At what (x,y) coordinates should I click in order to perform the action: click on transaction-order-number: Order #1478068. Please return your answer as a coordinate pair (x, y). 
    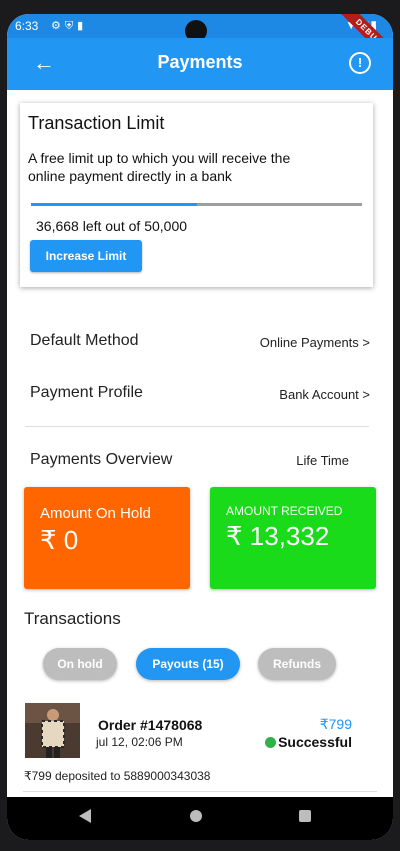
    Looking at the image, I should click on (150, 725).